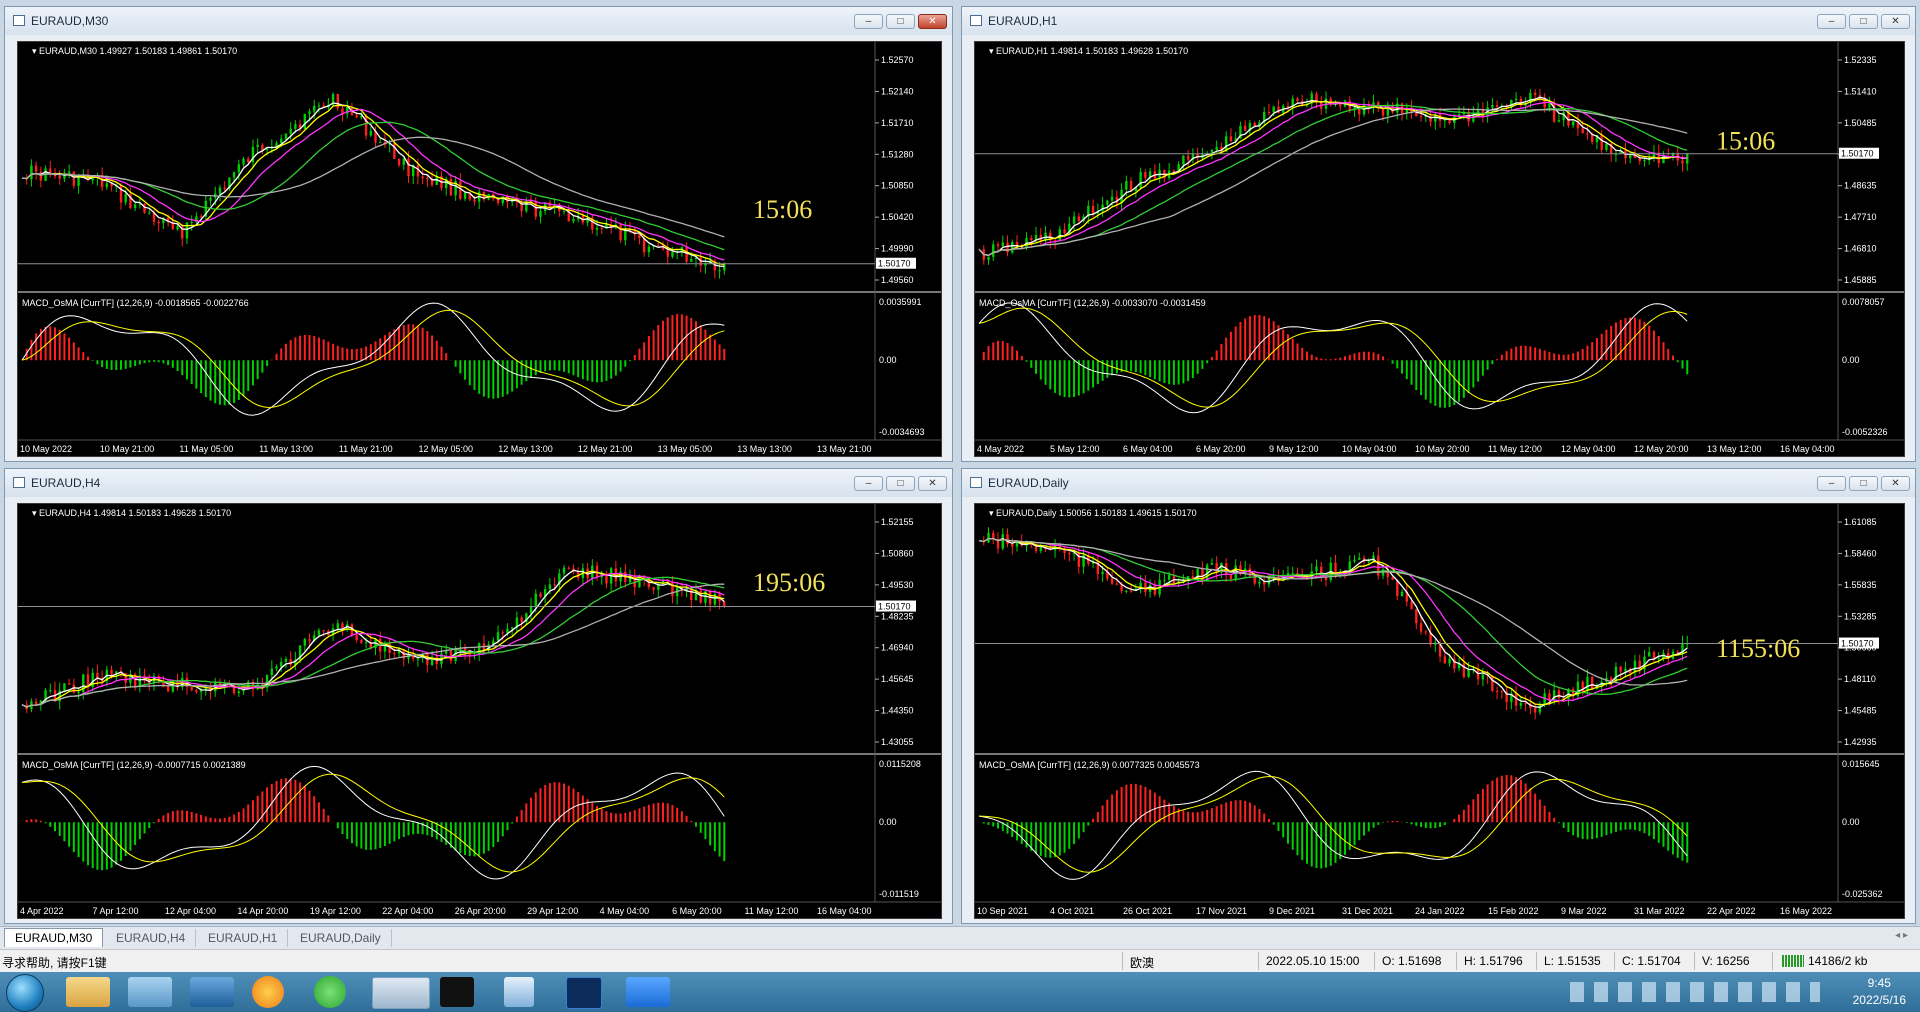  Describe the element at coordinates (457, 992) in the screenshot. I see `capcut-icon` at that location.